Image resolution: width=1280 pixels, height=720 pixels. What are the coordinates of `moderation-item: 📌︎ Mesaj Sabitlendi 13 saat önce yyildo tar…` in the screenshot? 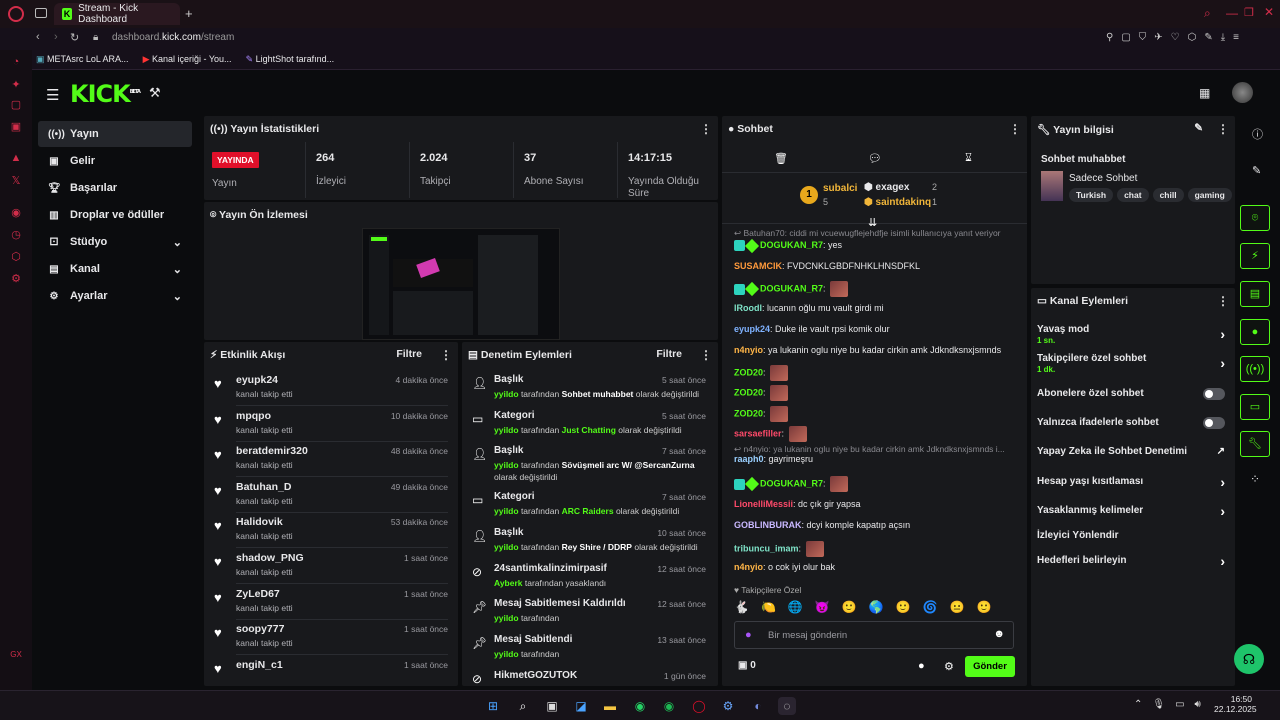 It's located at (589, 649).